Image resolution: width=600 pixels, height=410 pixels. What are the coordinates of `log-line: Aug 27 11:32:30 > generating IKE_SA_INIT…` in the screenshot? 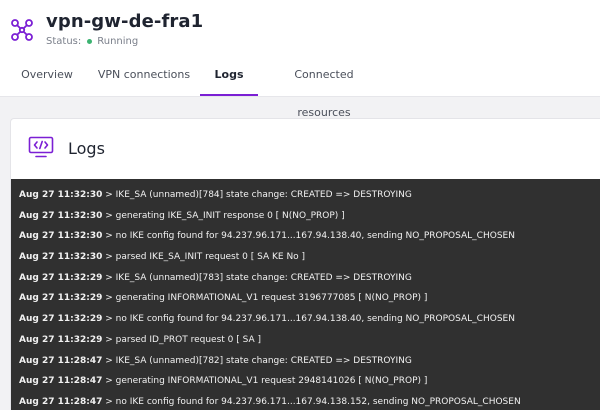 It's located at (305, 216).